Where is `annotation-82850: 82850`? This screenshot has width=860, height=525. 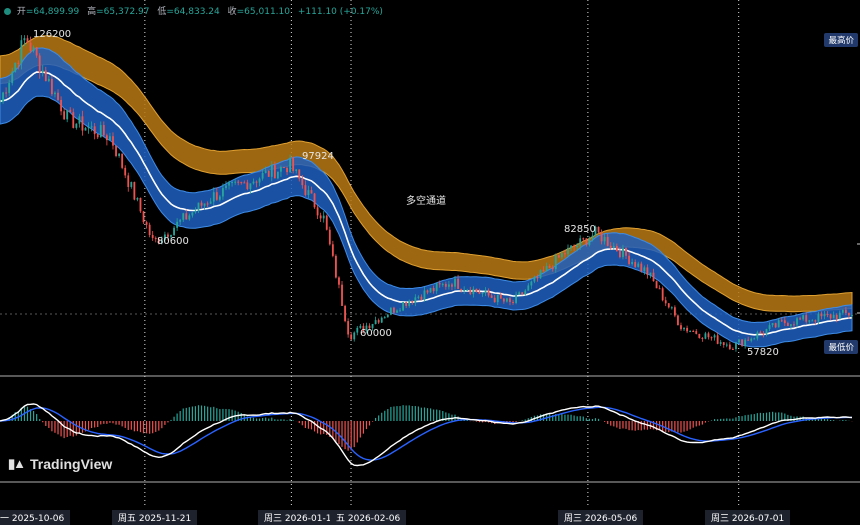
annotation-82850: 82850 is located at coordinates (580, 229).